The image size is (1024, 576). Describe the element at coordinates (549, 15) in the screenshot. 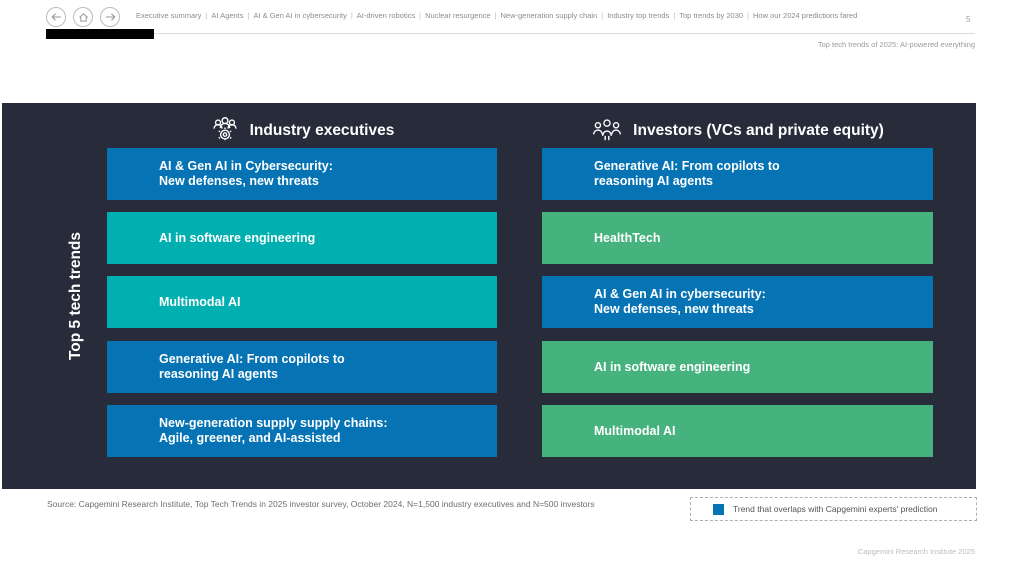

I see `nav-item-supply-chain: New-generation supply chain` at that location.